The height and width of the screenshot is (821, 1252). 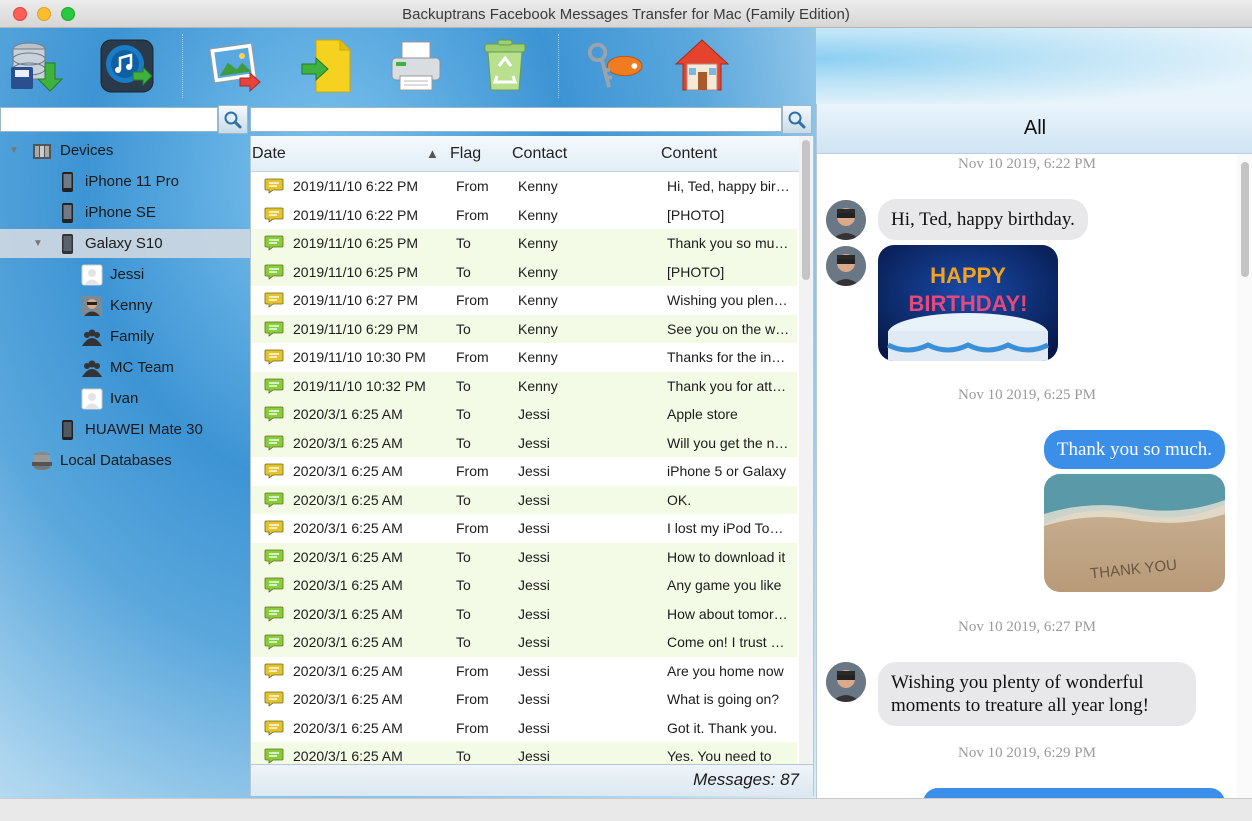 What do you see at coordinates (125, 460) in the screenshot?
I see `tree-local-databases: Local Databases` at bounding box center [125, 460].